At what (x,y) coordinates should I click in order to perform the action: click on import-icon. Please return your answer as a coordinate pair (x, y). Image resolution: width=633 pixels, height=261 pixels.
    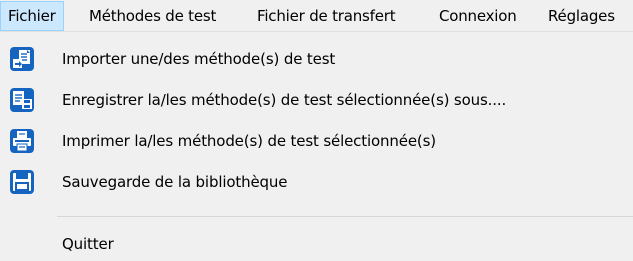
    Looking at the image, I should click on (22, 59).